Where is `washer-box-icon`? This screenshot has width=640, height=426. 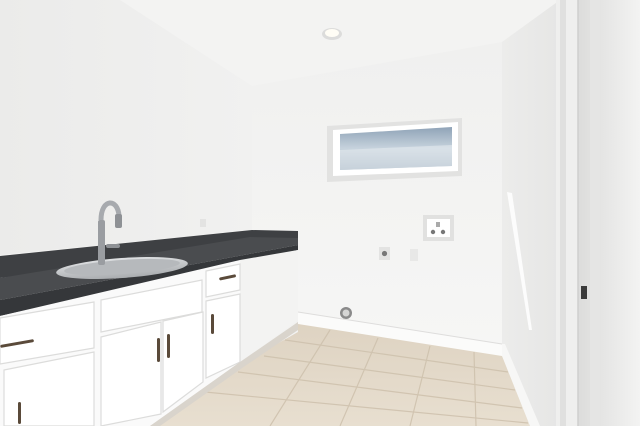 washer-box-icon is located at coordinates (438, 228).